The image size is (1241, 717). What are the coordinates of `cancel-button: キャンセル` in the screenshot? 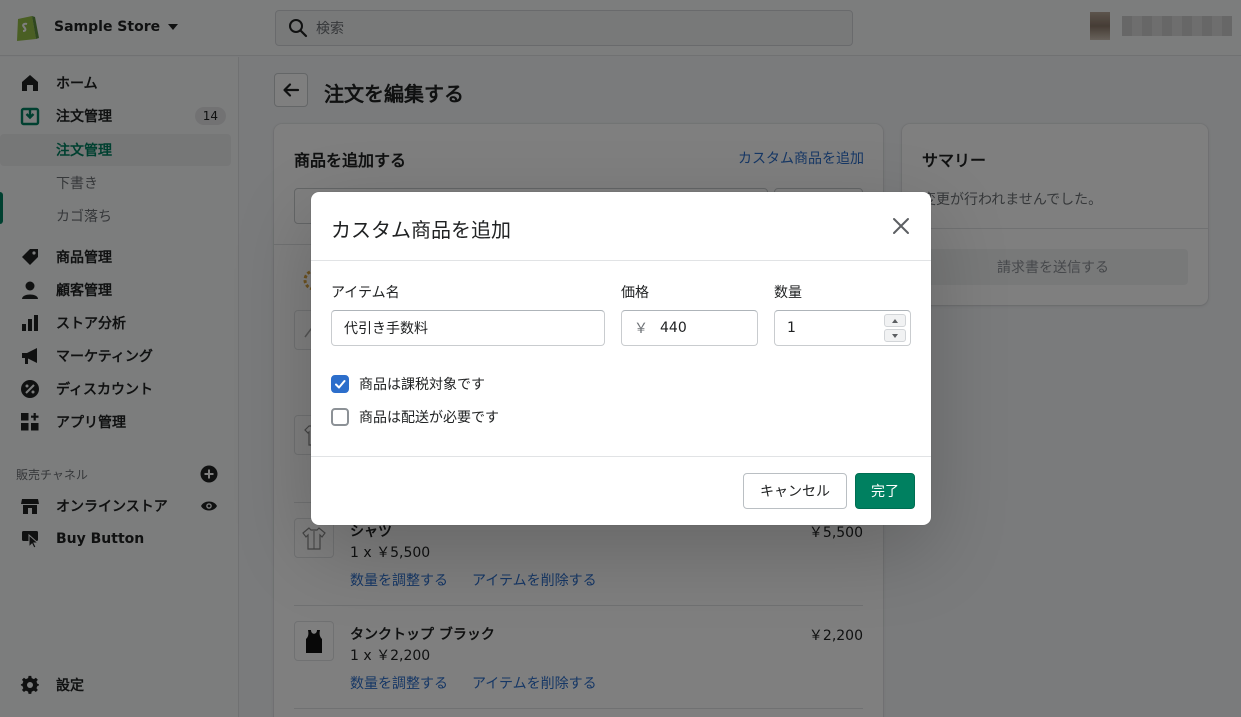 It's located at (795, 491).